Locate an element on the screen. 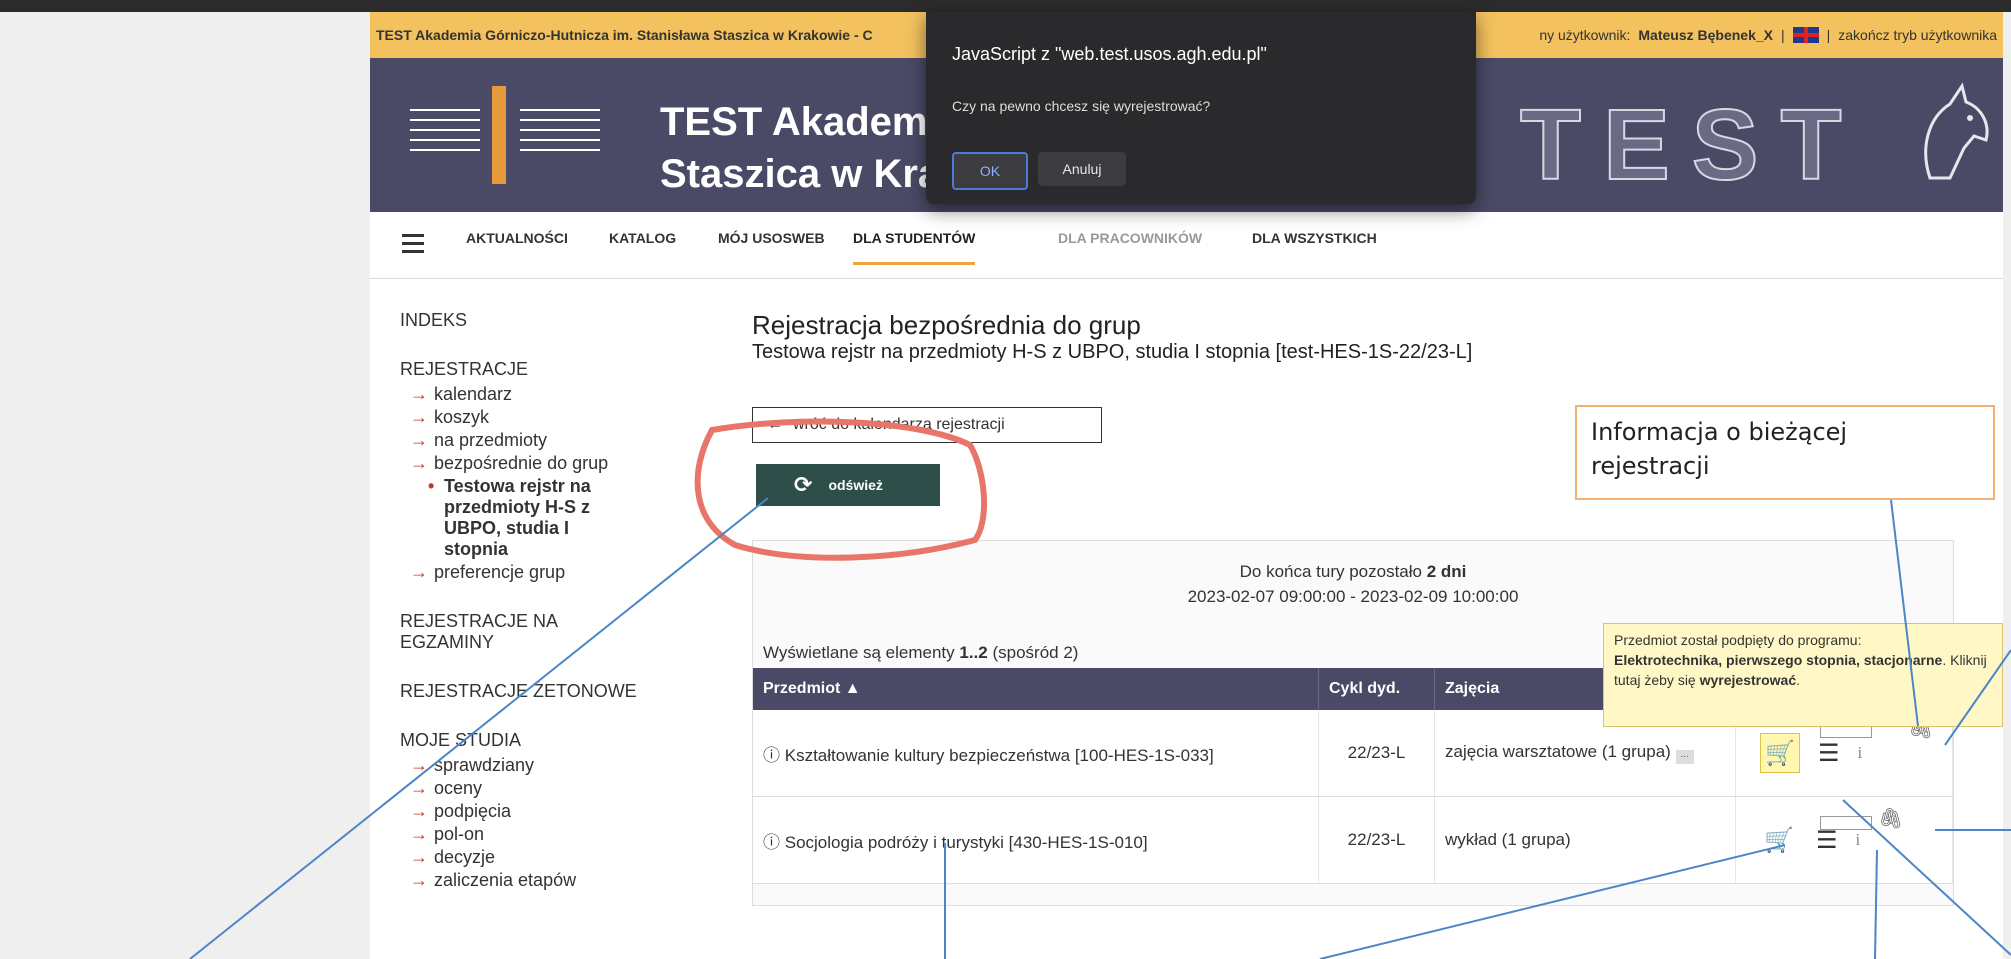 The width and height of the screenshot is (2011, 959). progress-box is located at coordinates (1846, 823).